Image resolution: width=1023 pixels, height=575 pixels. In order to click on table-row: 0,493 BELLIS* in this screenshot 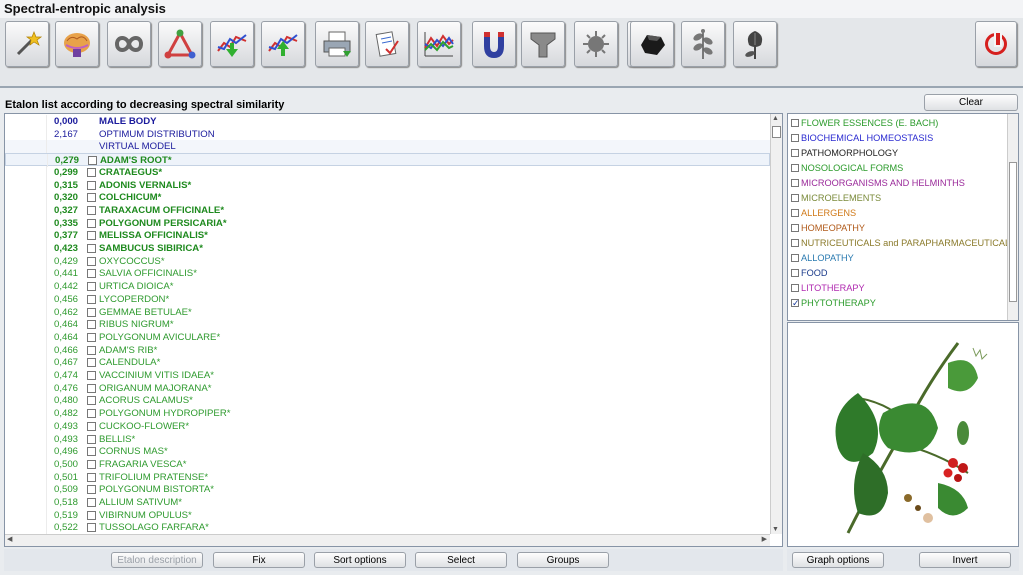, I will do `click(387, 439)`.